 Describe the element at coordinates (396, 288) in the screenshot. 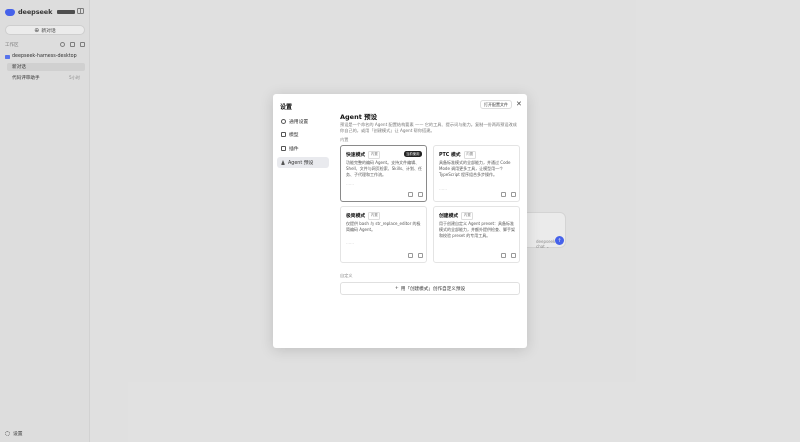

I see `plus-icon: +` at that location.